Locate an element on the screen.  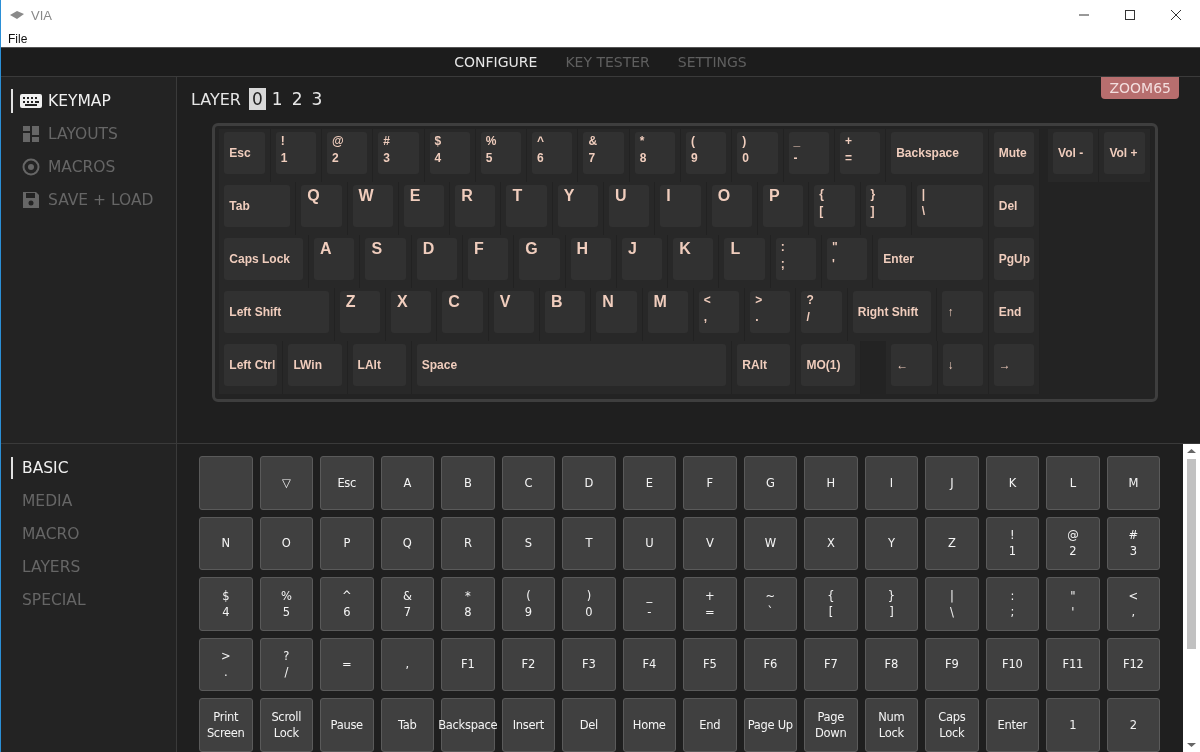
keycap: < , is located at coordinates (719, 312).